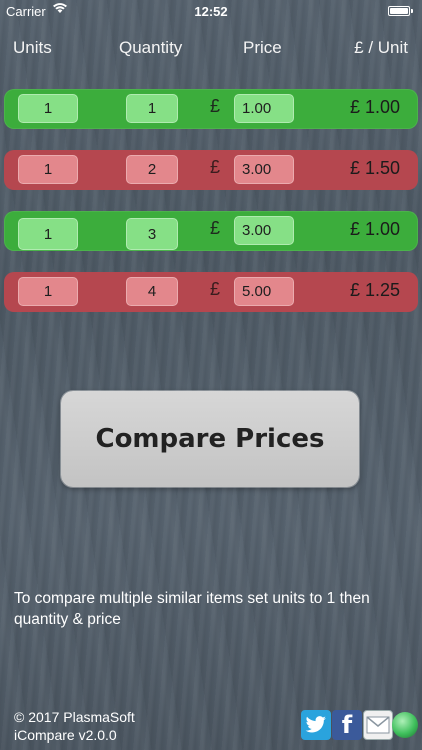 The width and height of the screenshot is (422, 750). What do you see at coordinates (65, 735) in the screenshot?
I see `version-text: iCompare v2.0.0` at bounding box center [65, 735].